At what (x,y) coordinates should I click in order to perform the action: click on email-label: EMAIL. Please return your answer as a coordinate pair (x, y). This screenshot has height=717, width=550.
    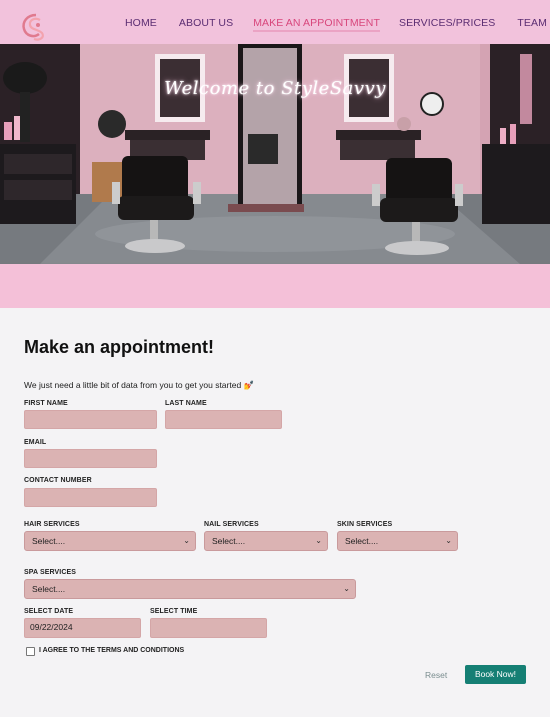
    Looking at the image, I should click on (35, 442).